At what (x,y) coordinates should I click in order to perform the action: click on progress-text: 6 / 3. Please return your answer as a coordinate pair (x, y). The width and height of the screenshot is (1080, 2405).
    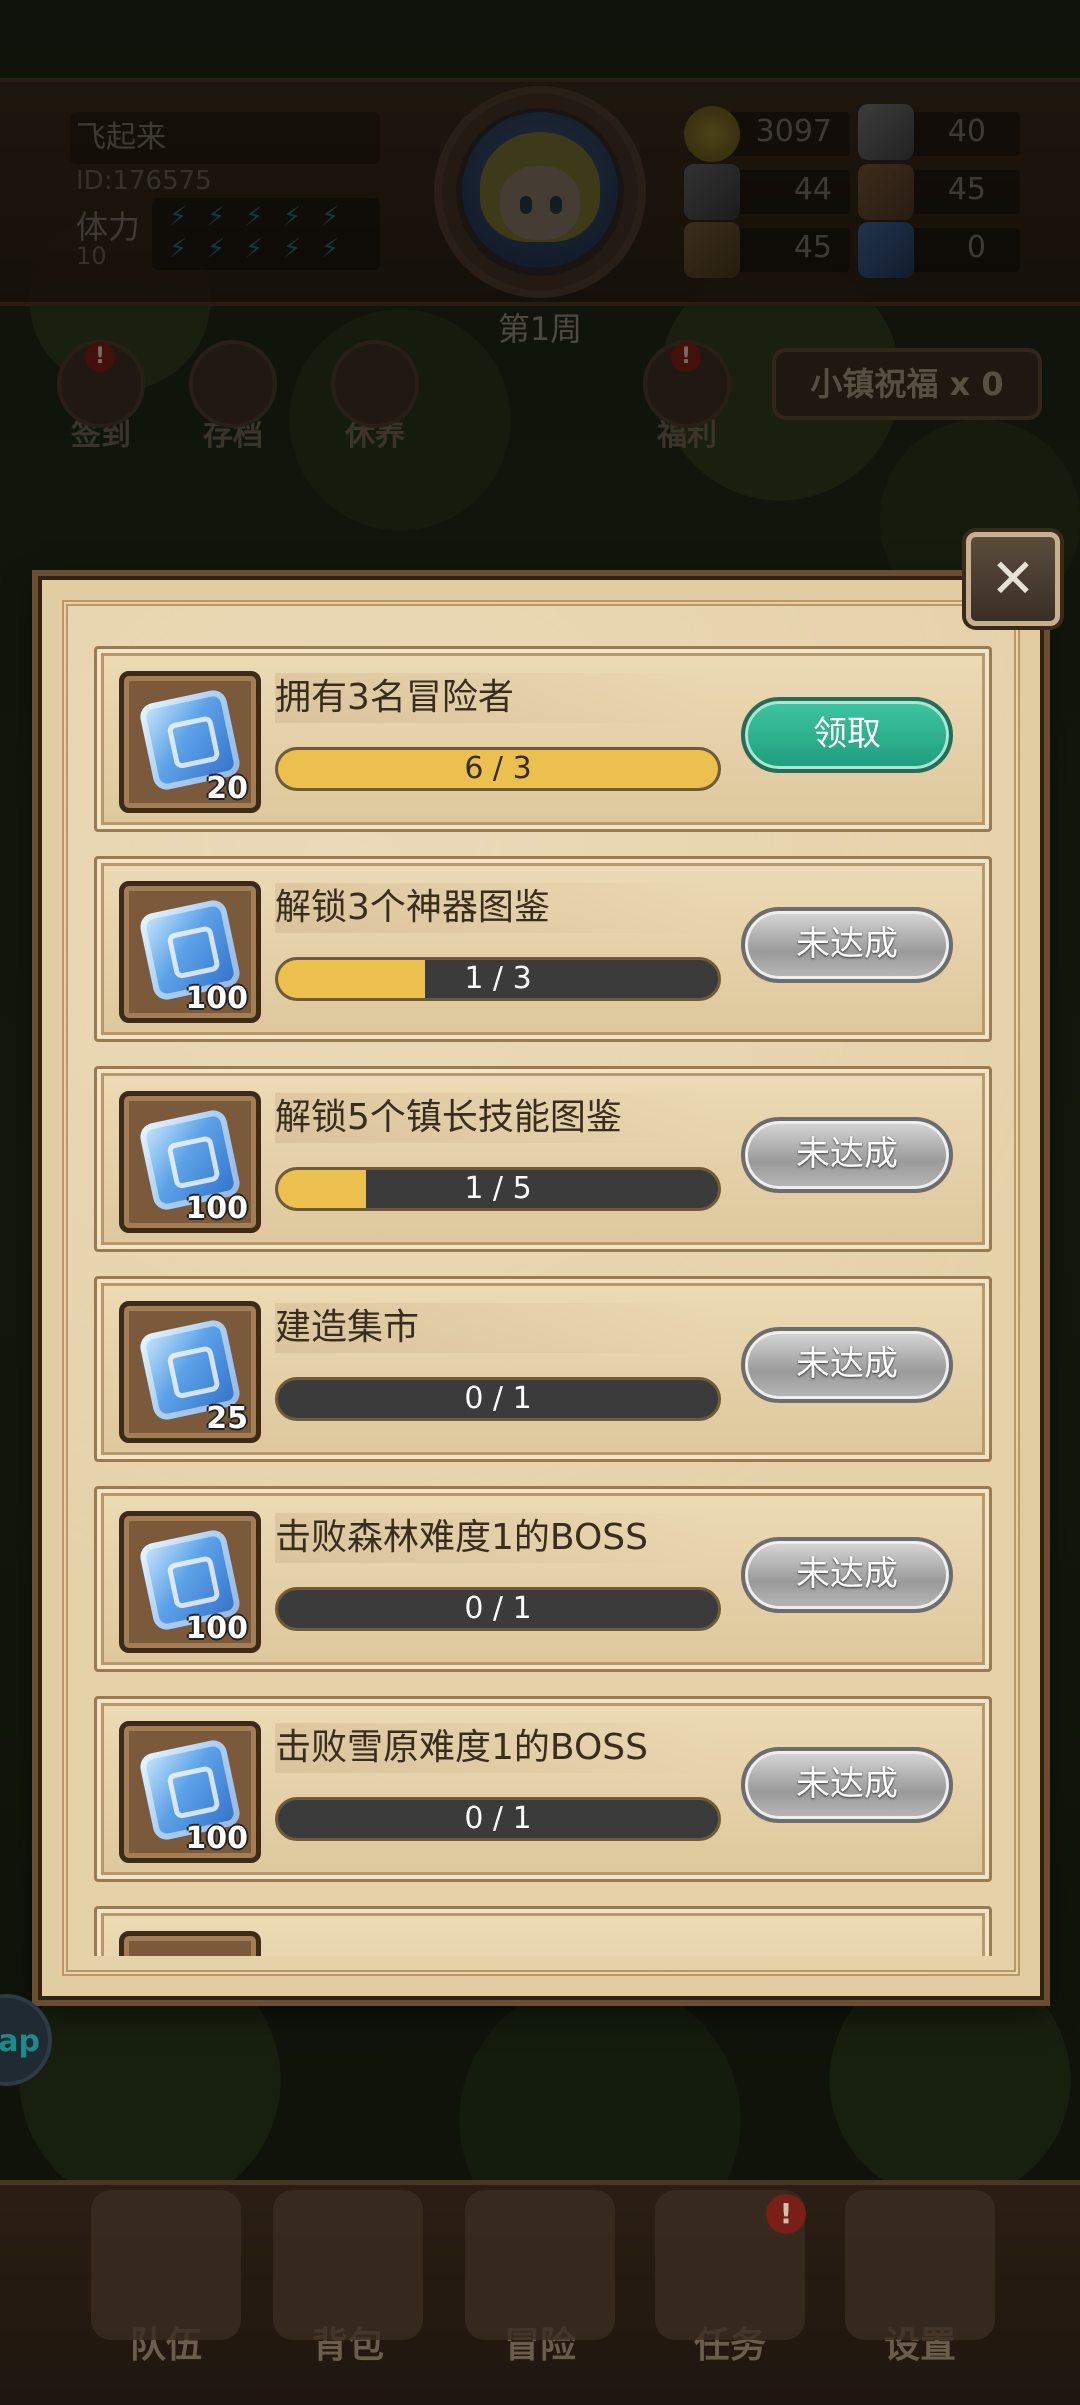
    Looking at the image, I should click on (498, 768).